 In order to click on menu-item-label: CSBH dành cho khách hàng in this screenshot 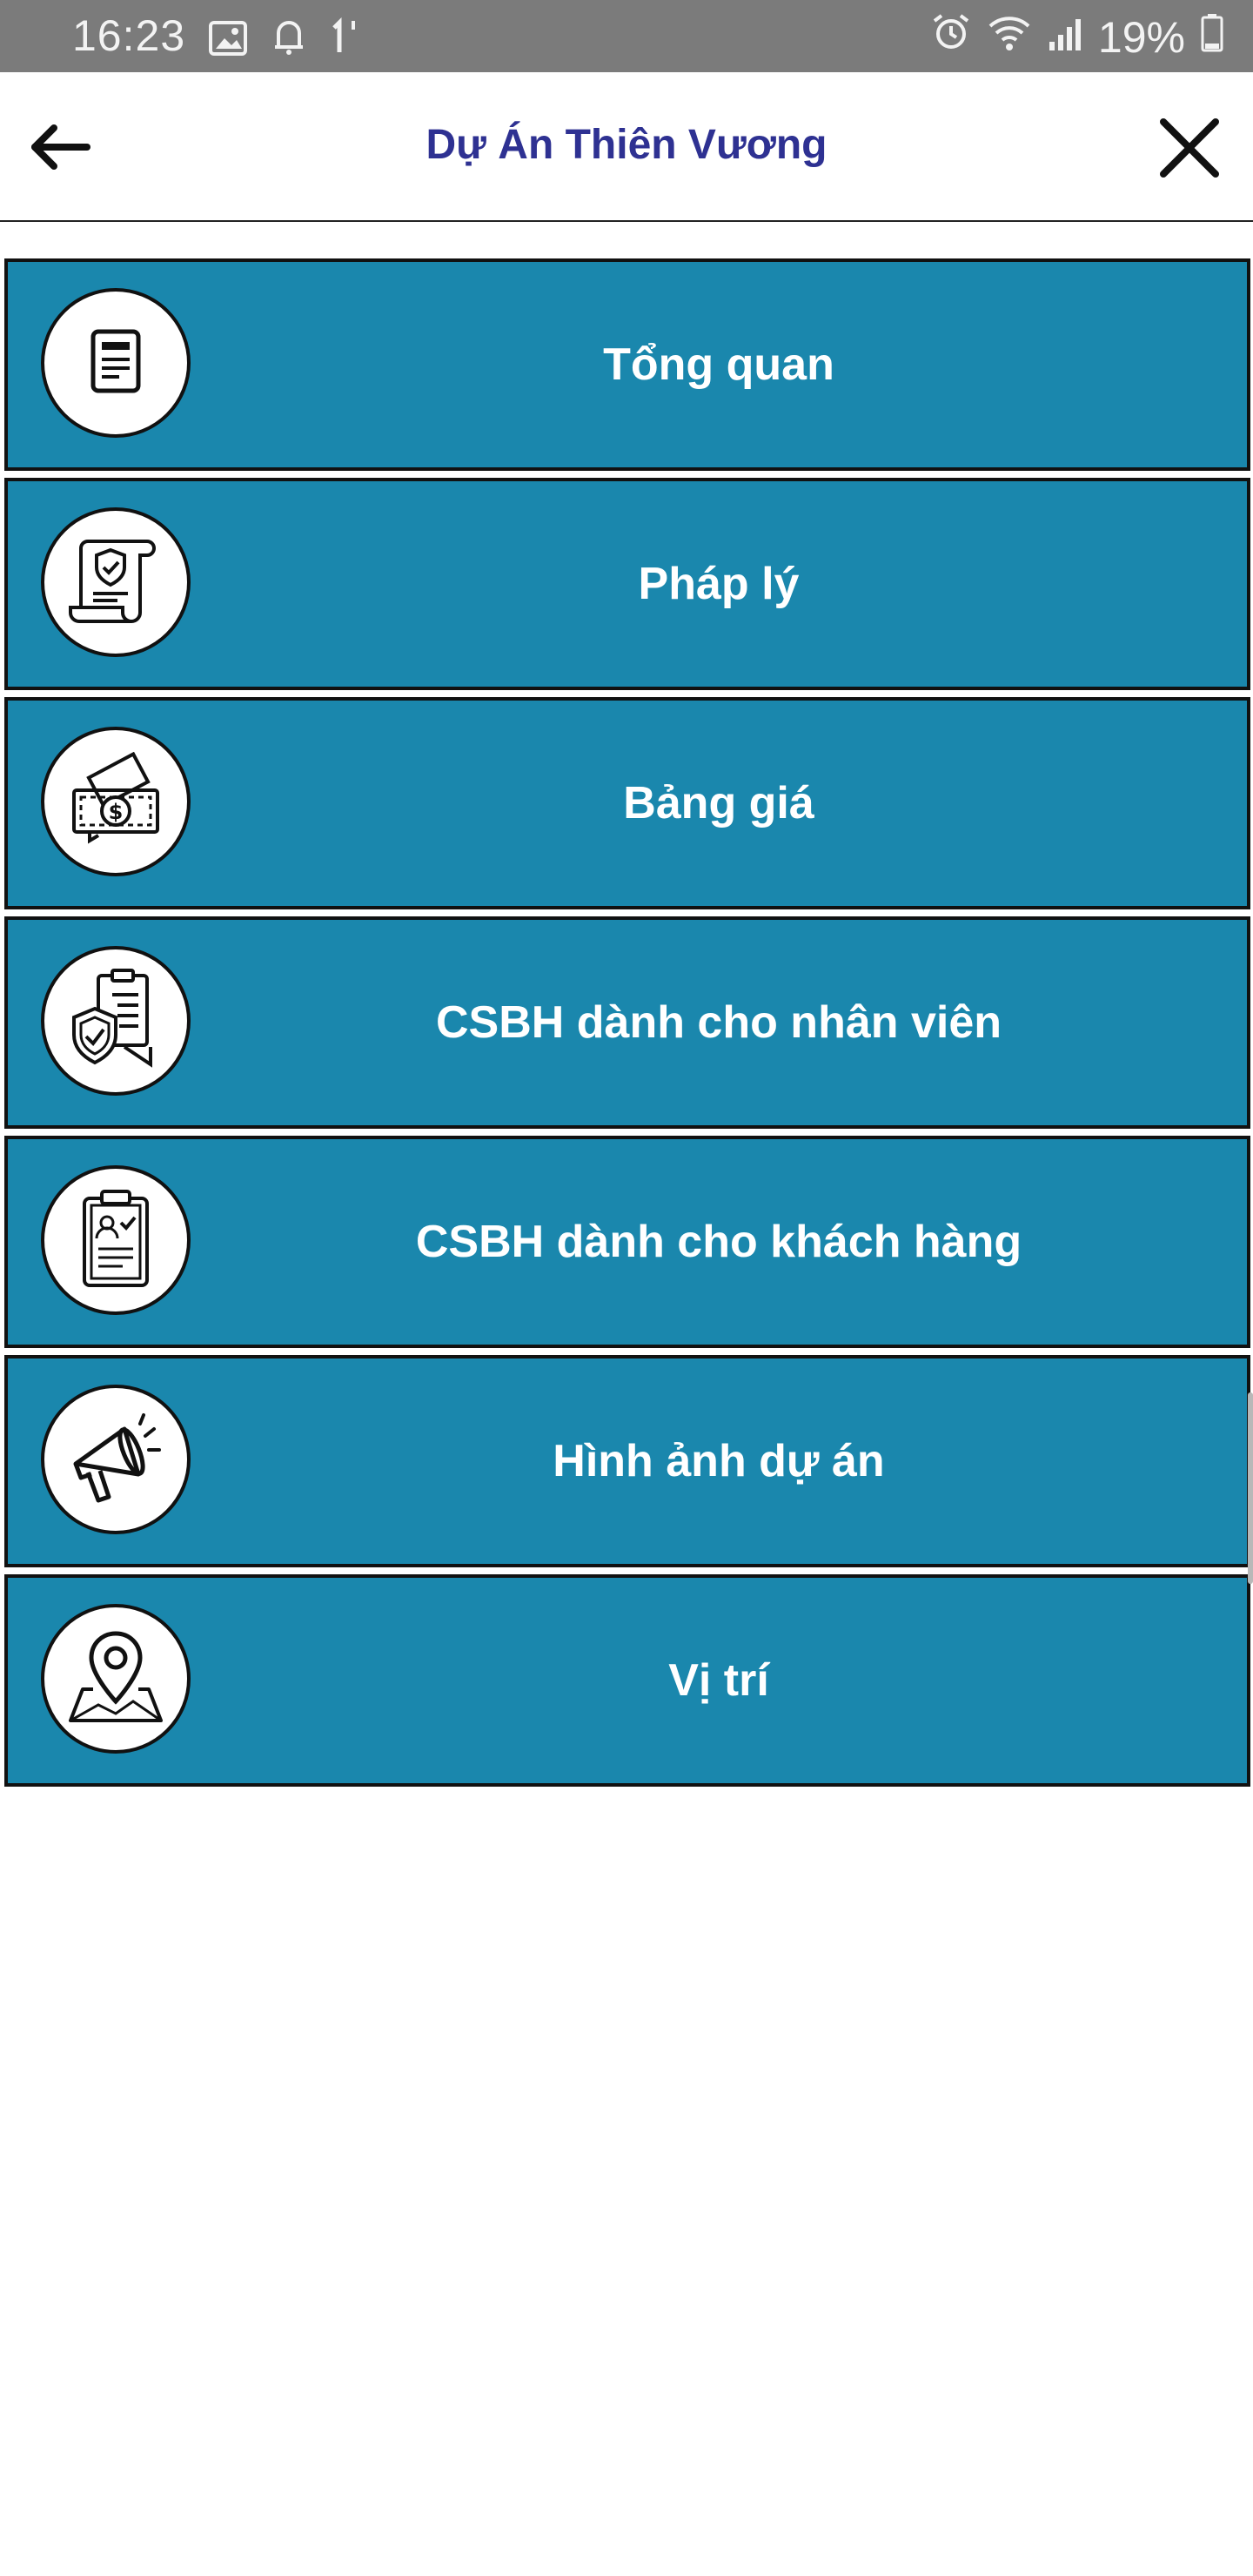, I will do `click(718, 1242)`.